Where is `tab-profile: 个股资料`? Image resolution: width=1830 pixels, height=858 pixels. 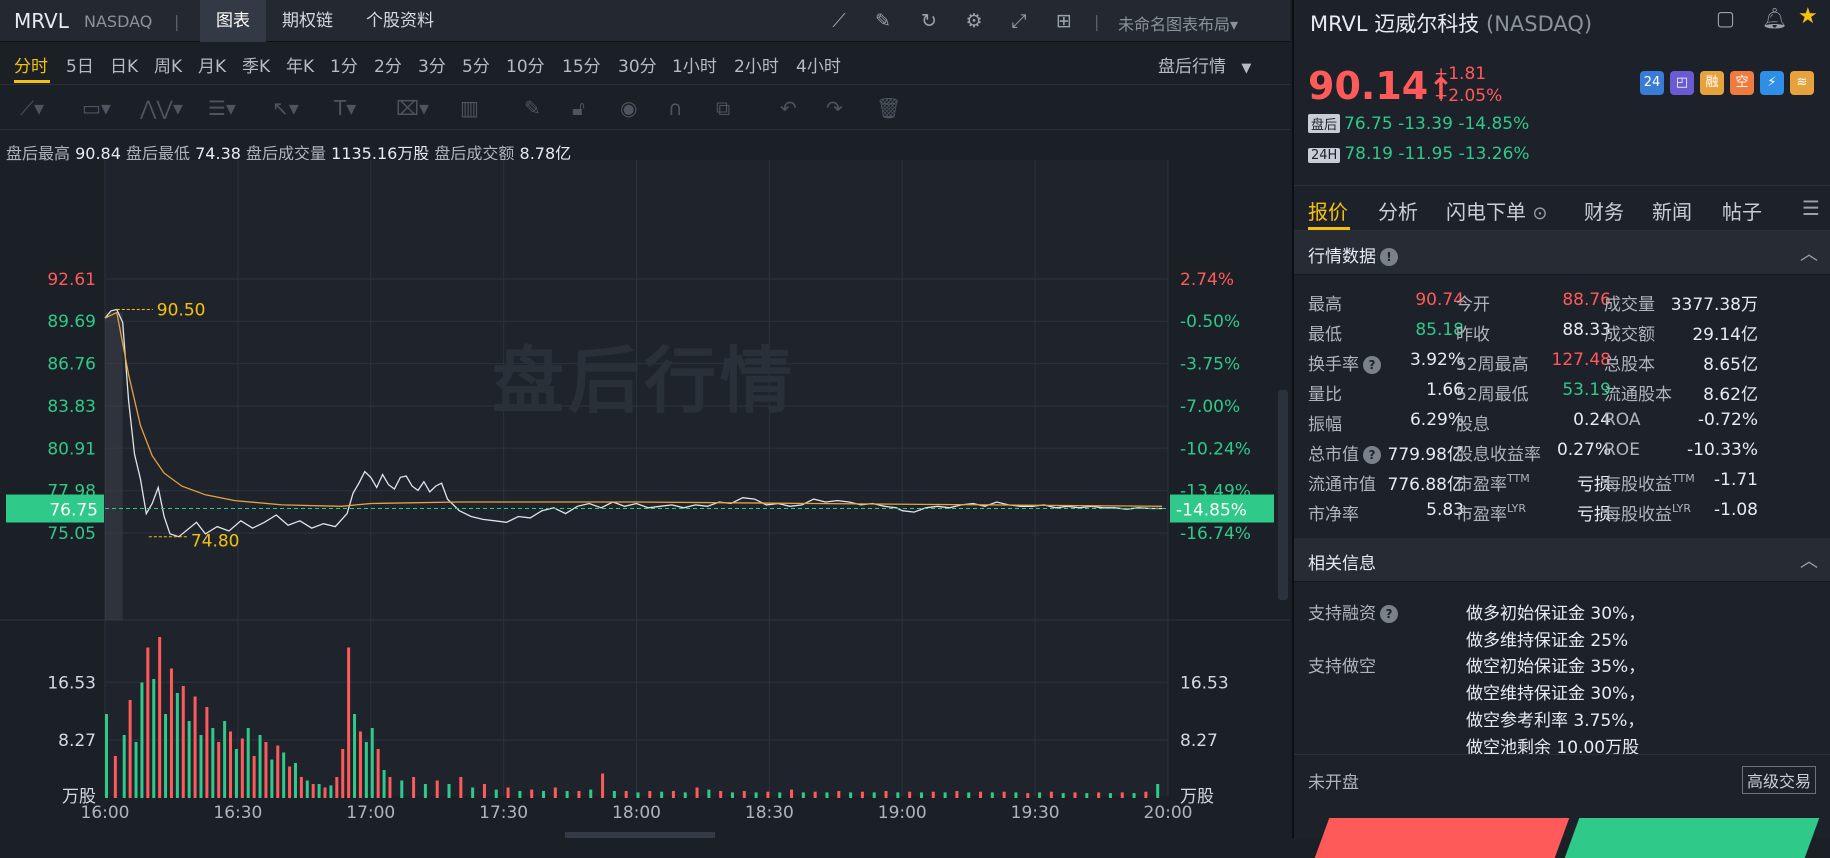
tab-profile: 个股资料 is located at coordinates (400, 21).